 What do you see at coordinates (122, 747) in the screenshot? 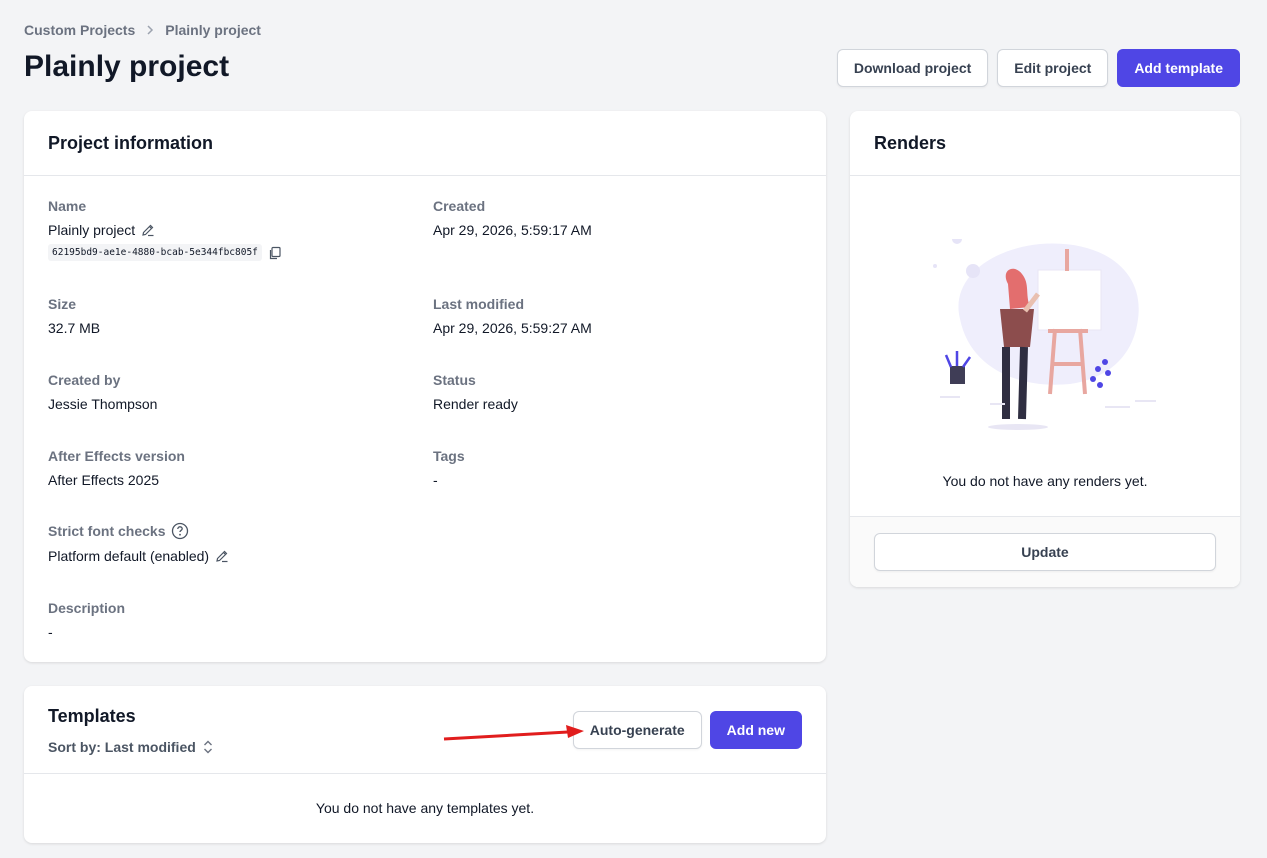
I see `sort-label: Sort by: Last modified` at bounding box center [122, 747].